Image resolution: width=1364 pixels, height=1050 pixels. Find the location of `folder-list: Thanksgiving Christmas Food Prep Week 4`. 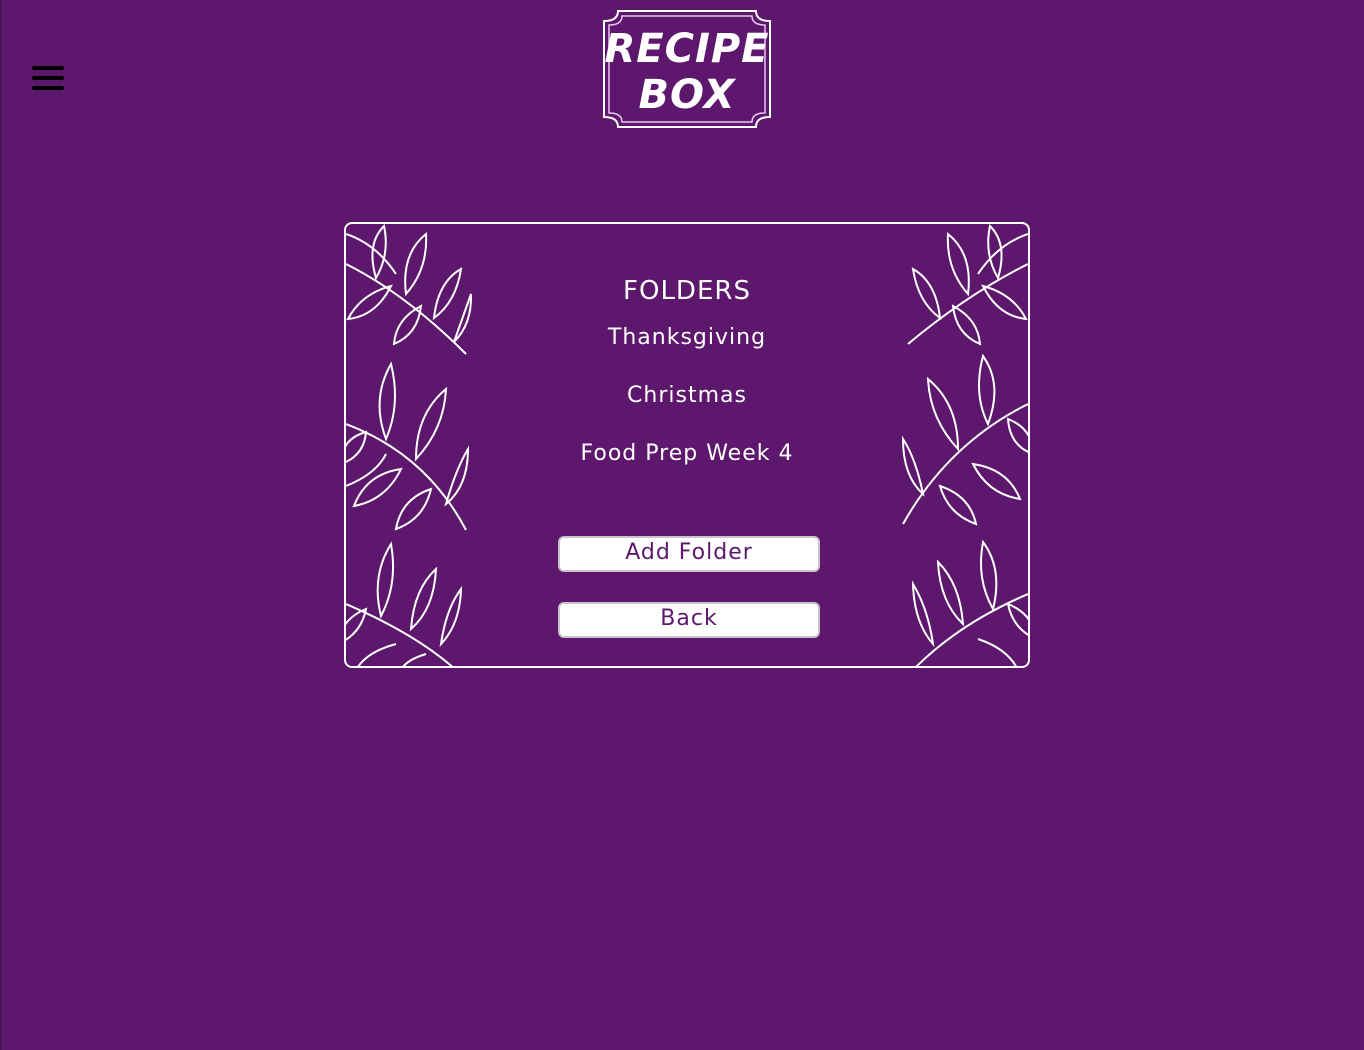

folder-list: Thanksgiving Christmas Food Prep Week 4 is located at coordinates (687, 407).